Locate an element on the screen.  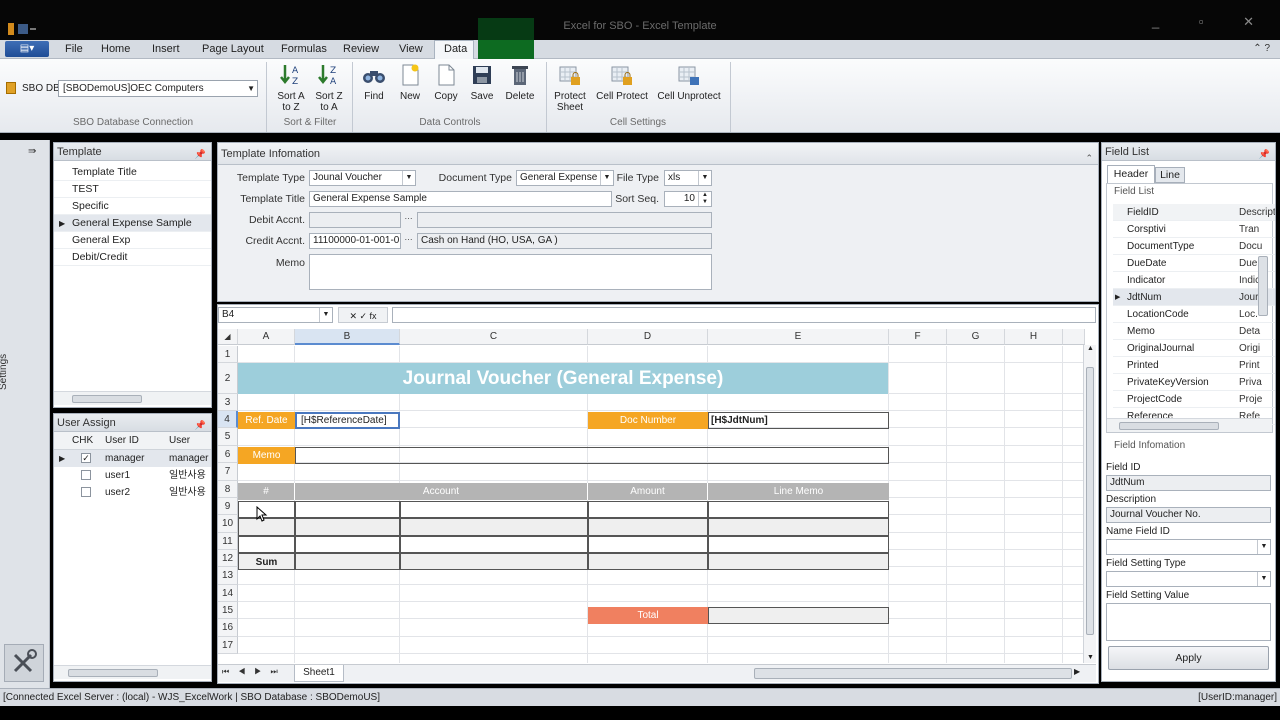
template-type-select: Jounal Voucher ▼ is located at coordinates (362, 178).